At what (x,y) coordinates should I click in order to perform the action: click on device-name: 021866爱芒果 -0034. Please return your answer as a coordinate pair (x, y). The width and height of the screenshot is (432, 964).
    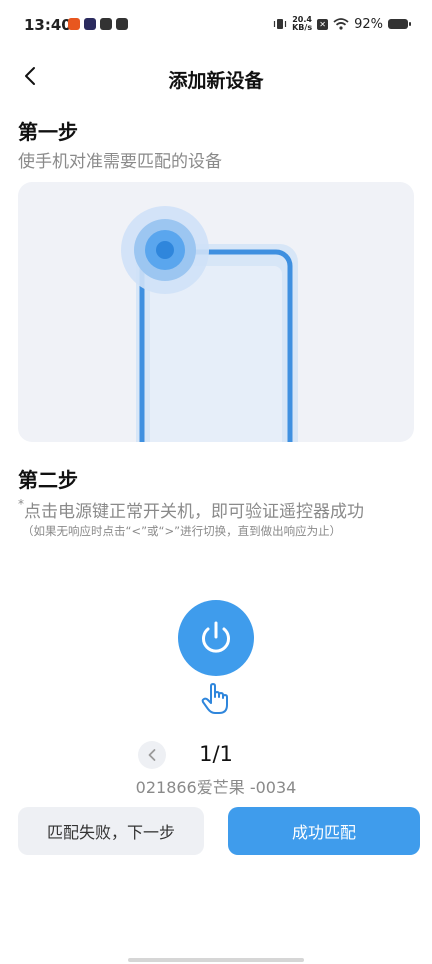
    Looking at the image, I should click on (216, 787).